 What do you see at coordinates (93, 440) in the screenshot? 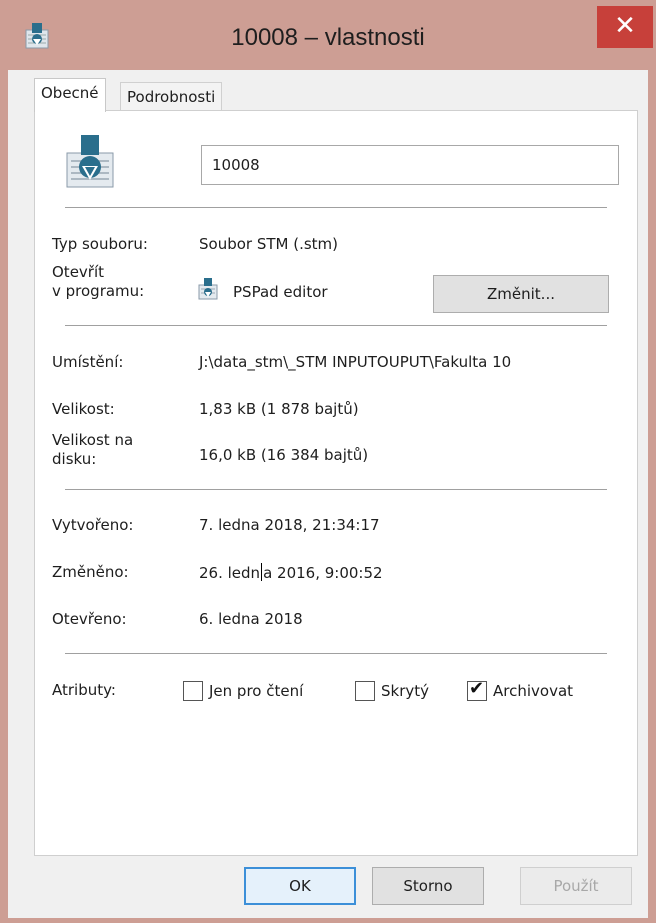
I see `size-on-disk-label-line1: Velikost na` at bounding box center [93, 440].